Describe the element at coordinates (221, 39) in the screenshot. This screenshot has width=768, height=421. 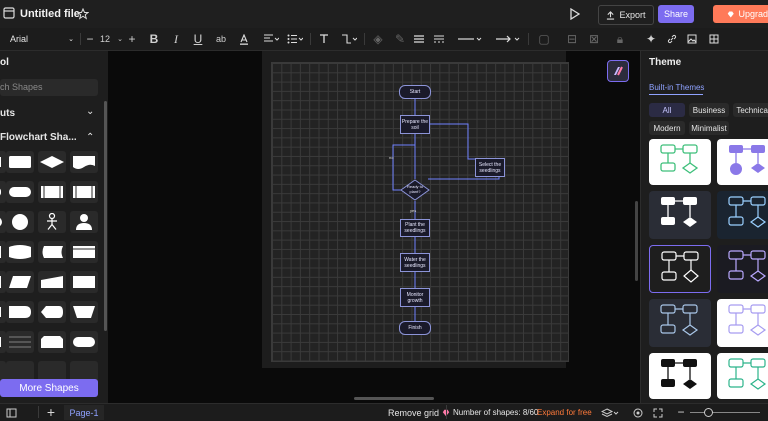
I see `strikethrough-button: ab` at that location.